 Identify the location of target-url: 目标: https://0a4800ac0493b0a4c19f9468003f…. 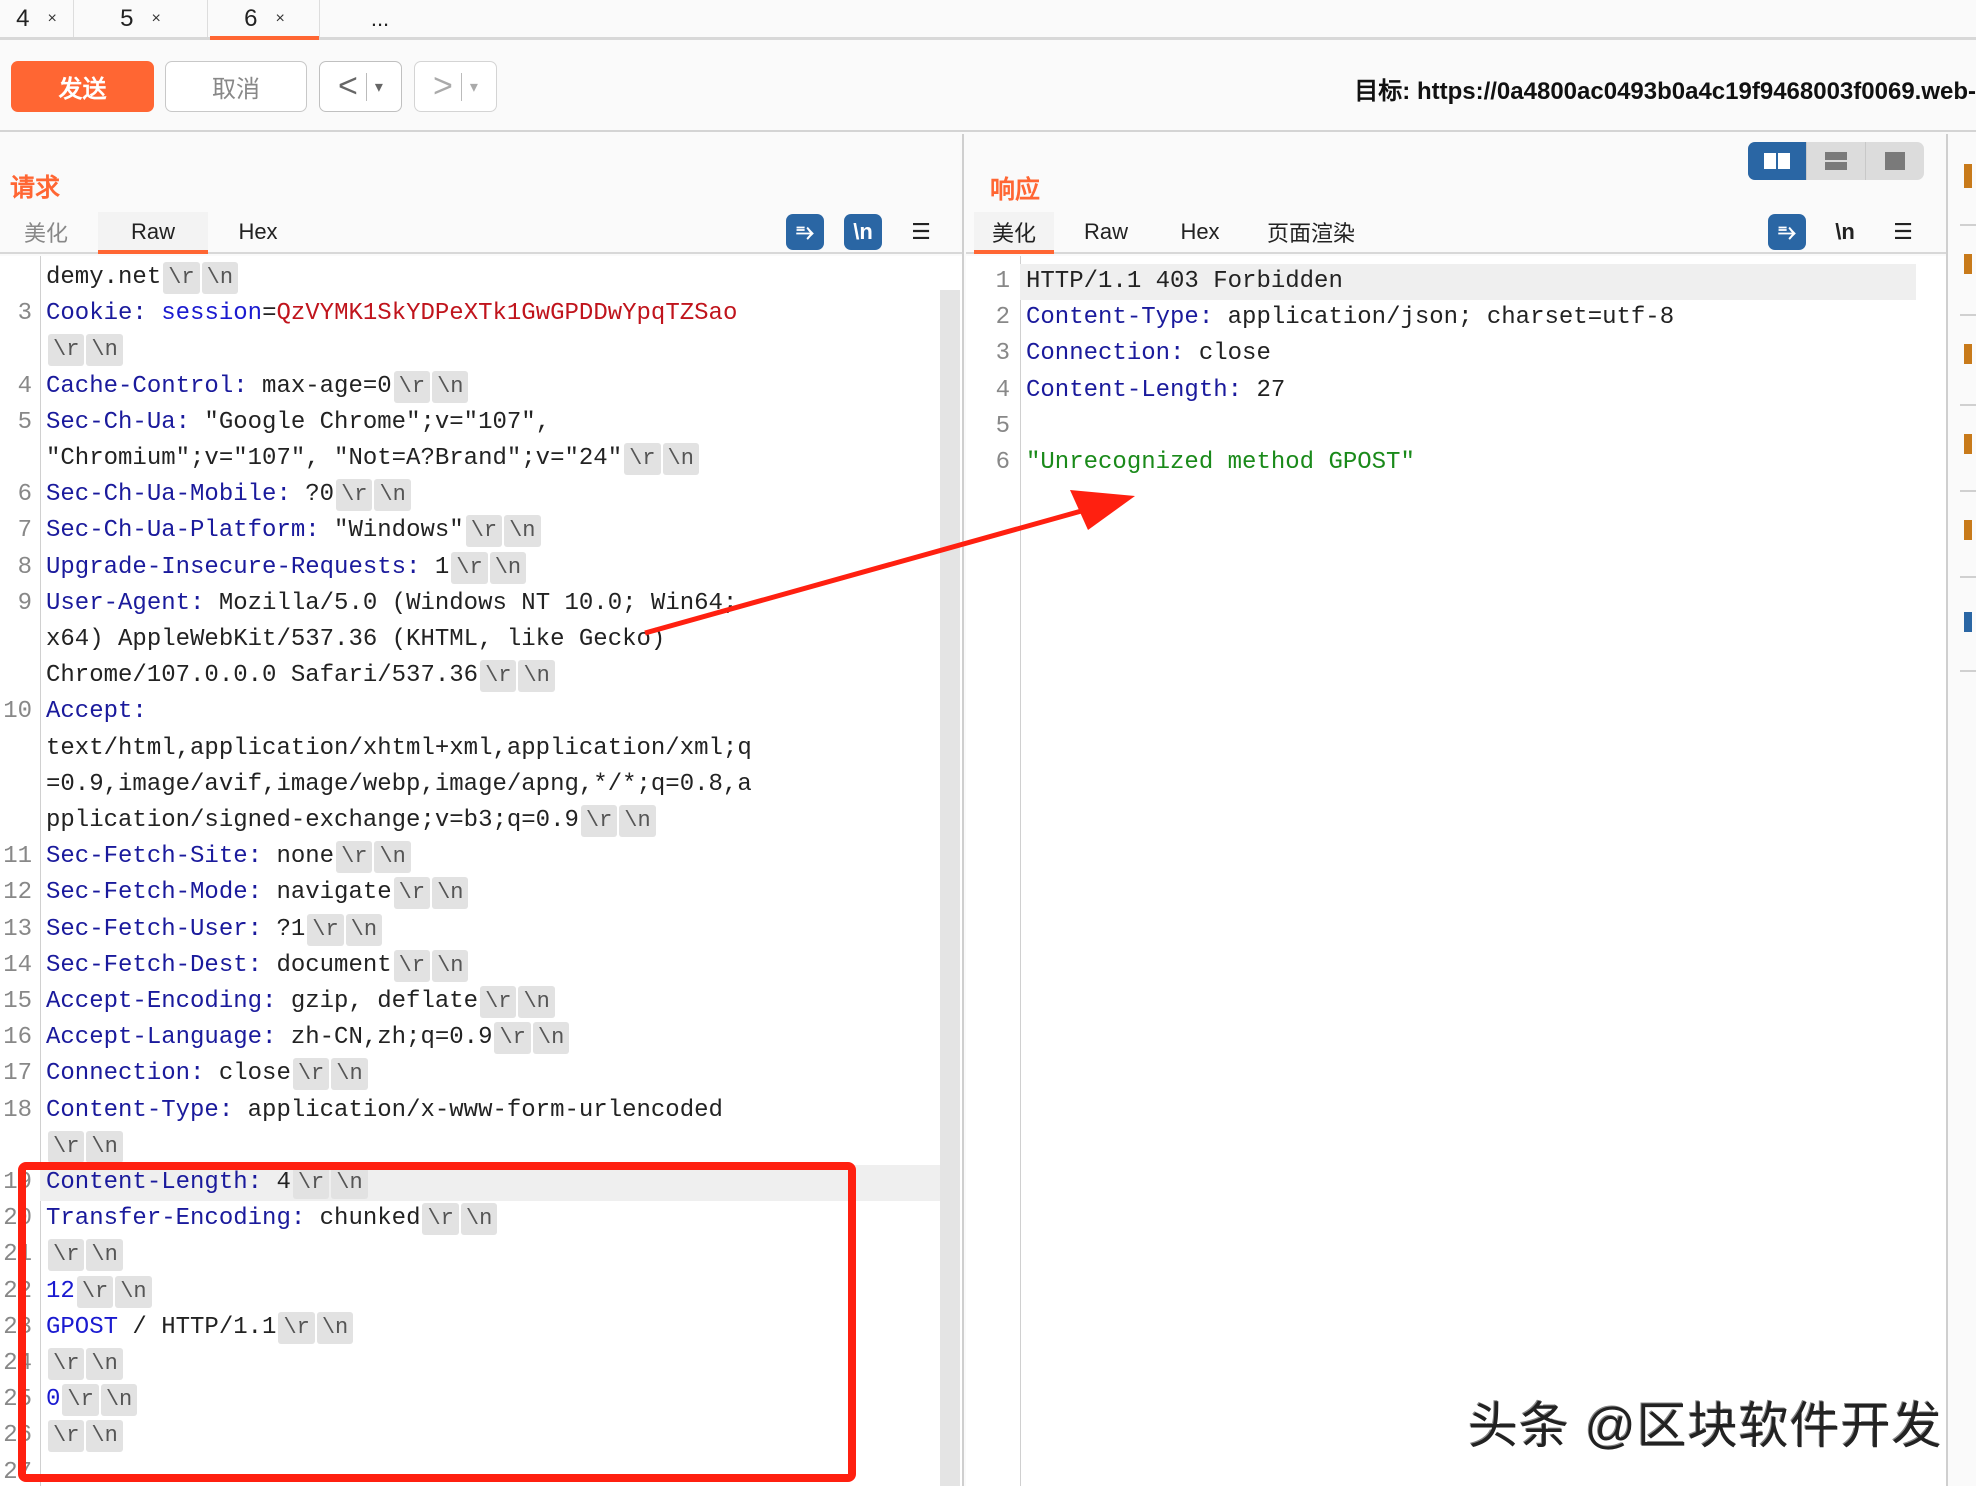
(1665, 88).